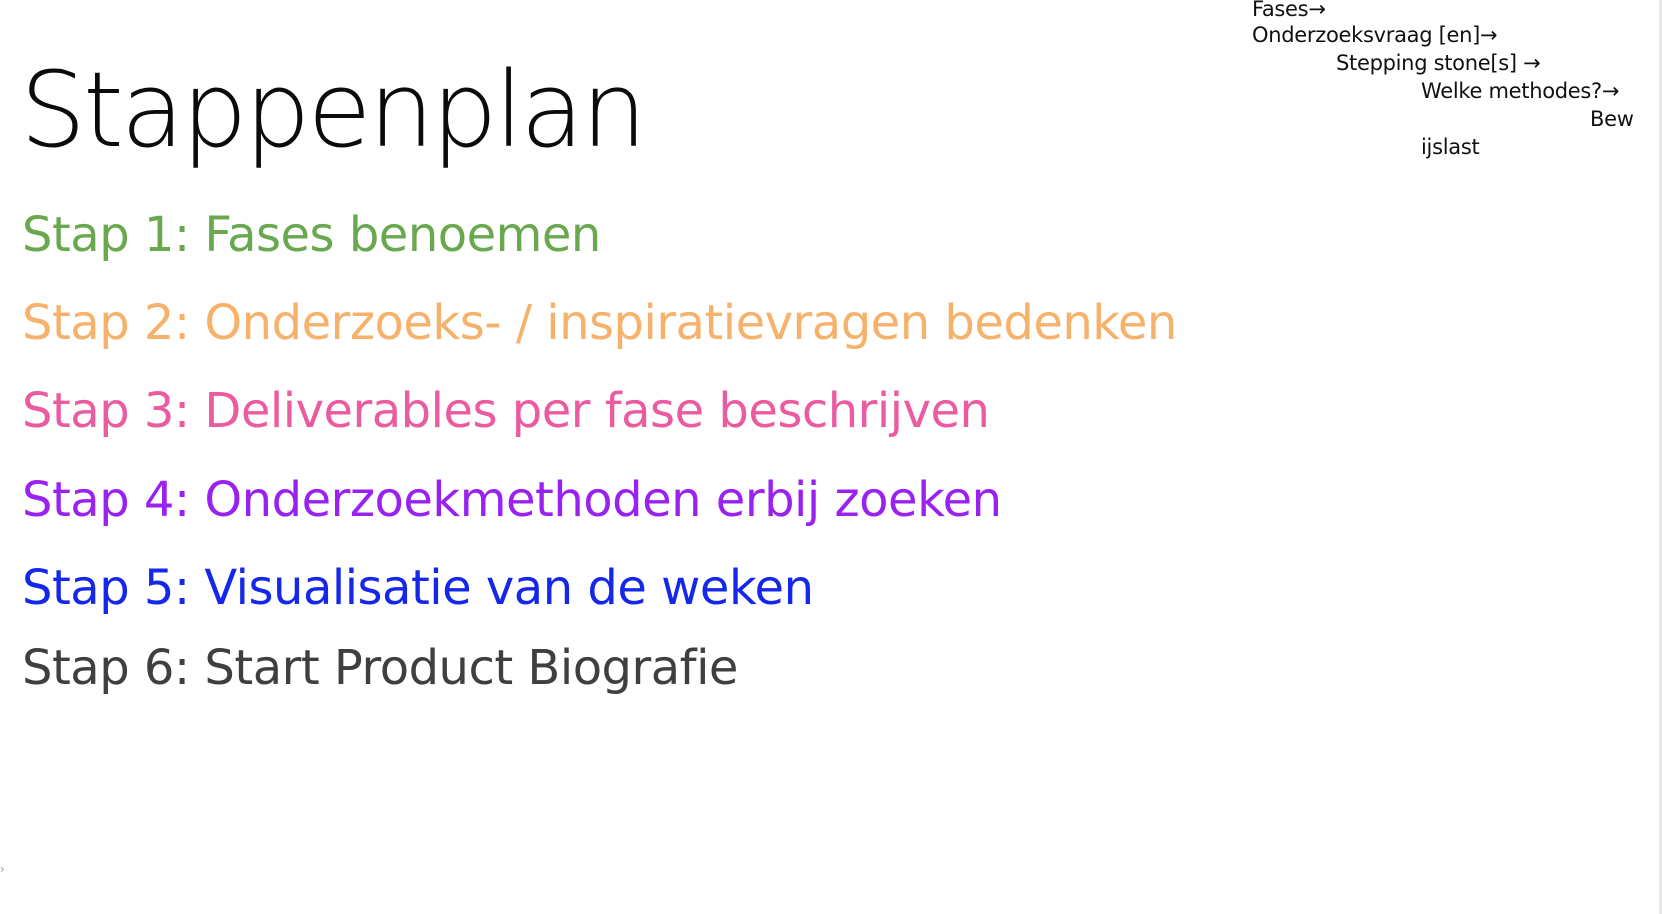  I want to click on corner-mark-icon: ›, so click(2, 869).